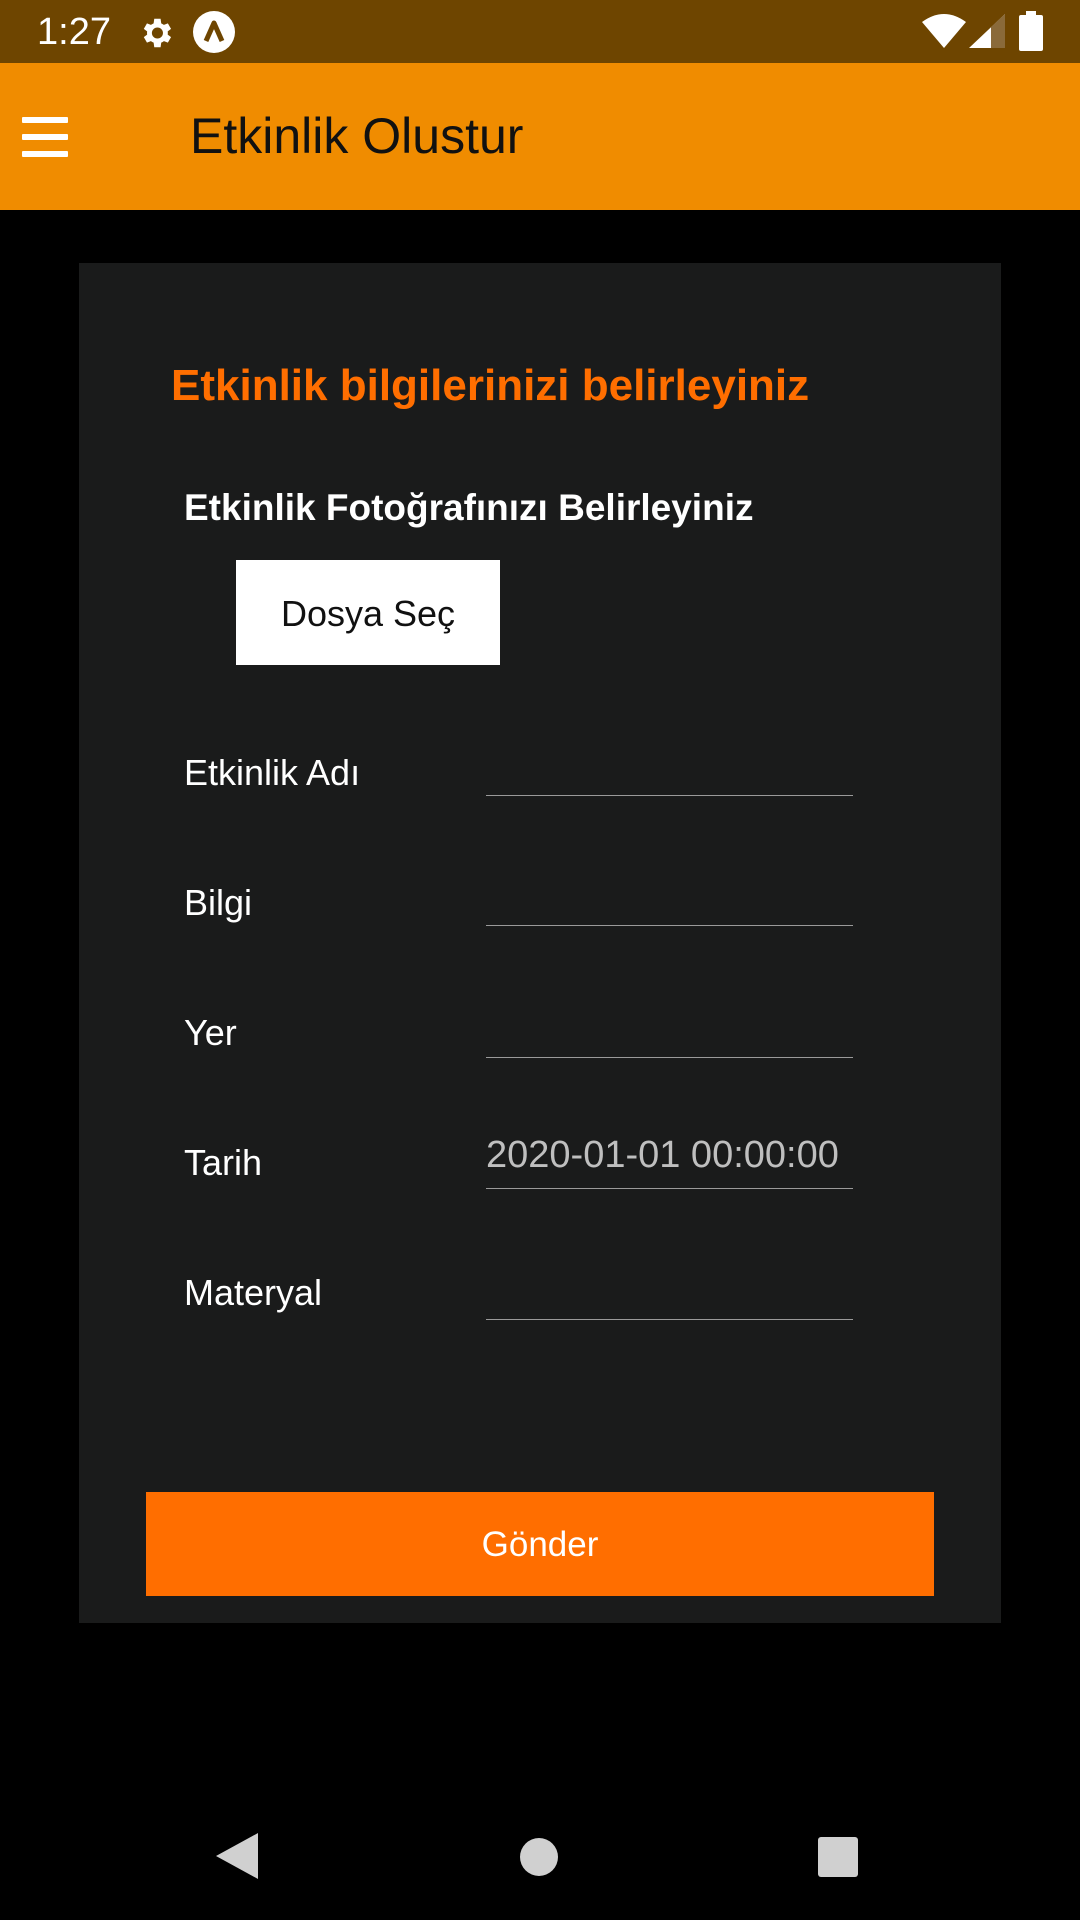 The height and width of the screenshot is (1920, 1080). What do you see at coordinates (157, 33) in the screenshot?
I see `gear-icon` at bounding box center [157, 33].